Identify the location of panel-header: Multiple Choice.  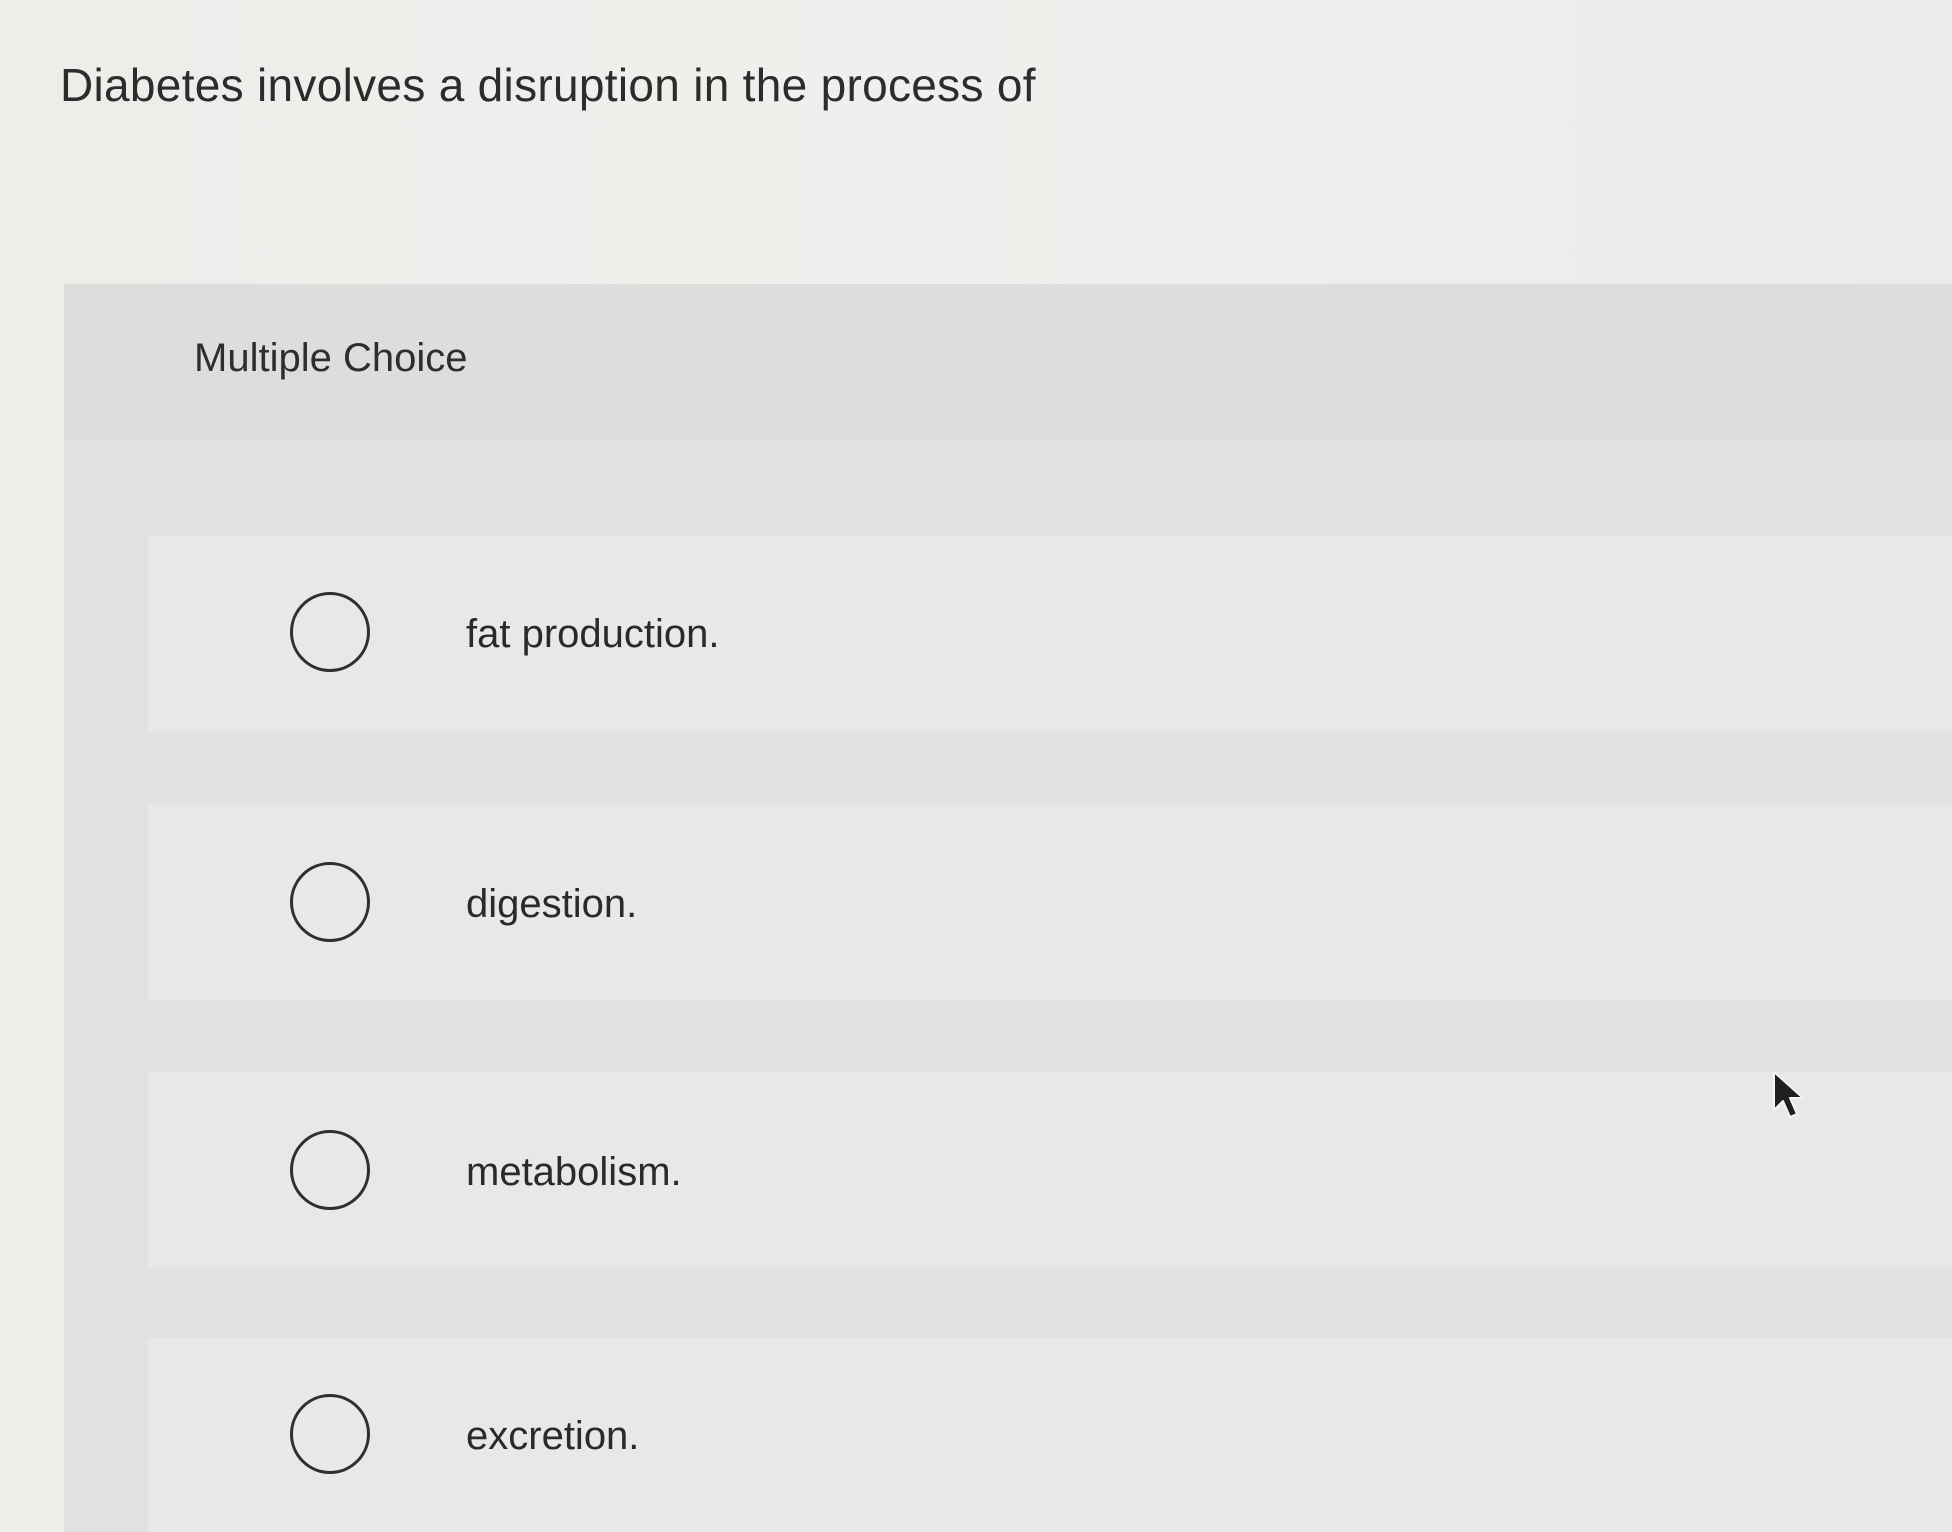
(1008, 362).